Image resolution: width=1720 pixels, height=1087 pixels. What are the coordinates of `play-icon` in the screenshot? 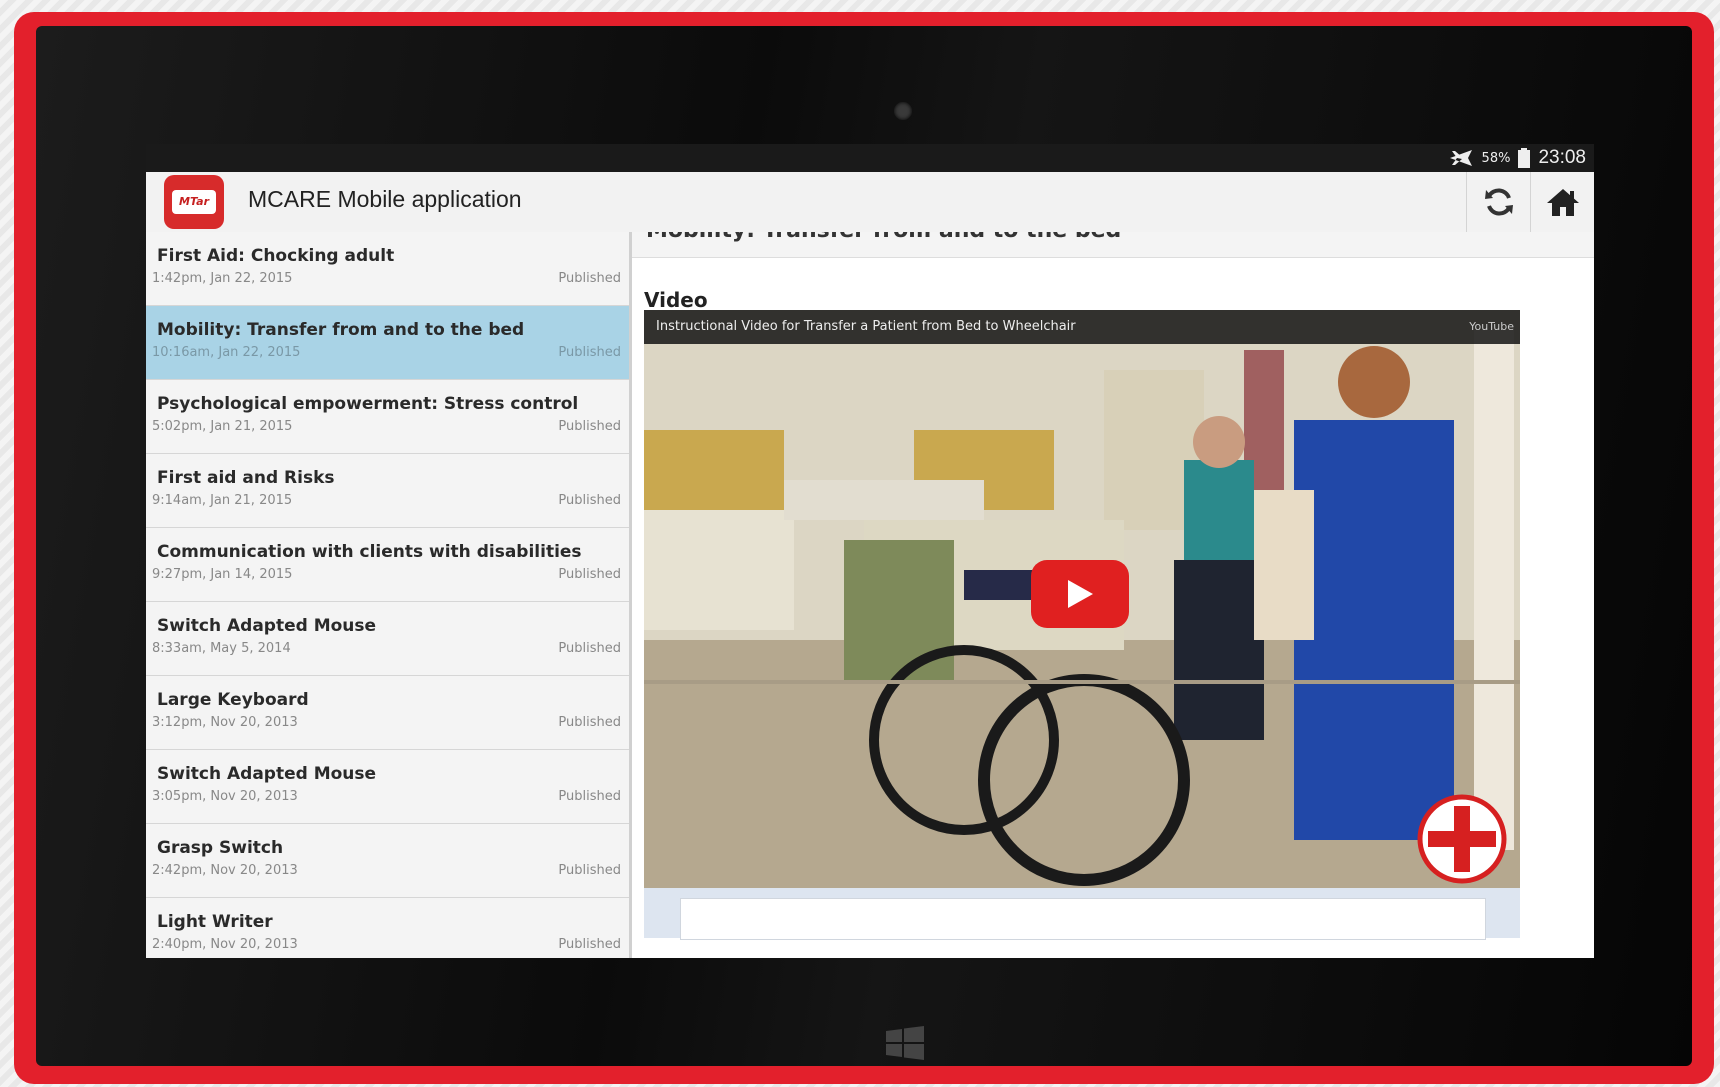 It's located at (1080, 594).